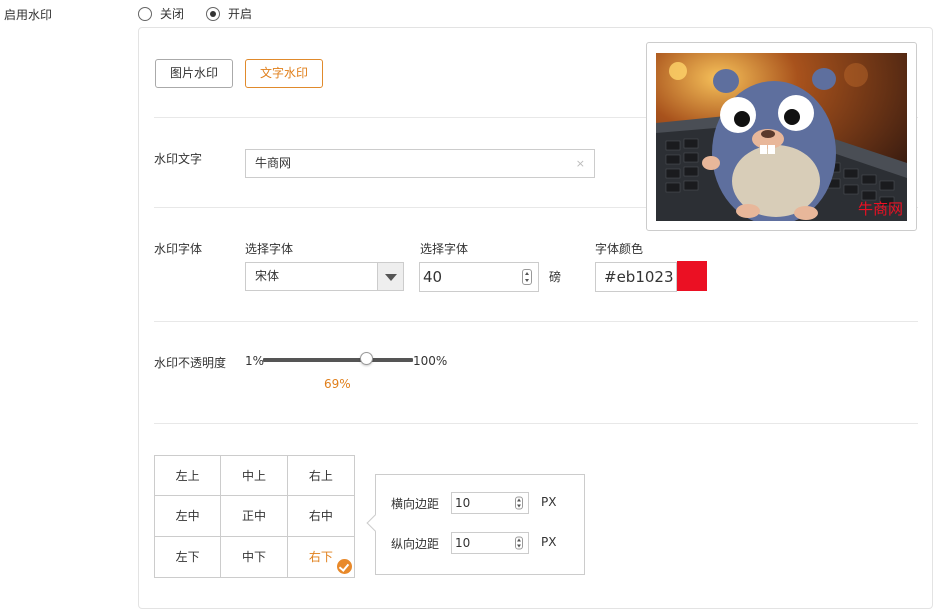  I want to click on tab-image-watermark: 图片水印, so click(194, 73).